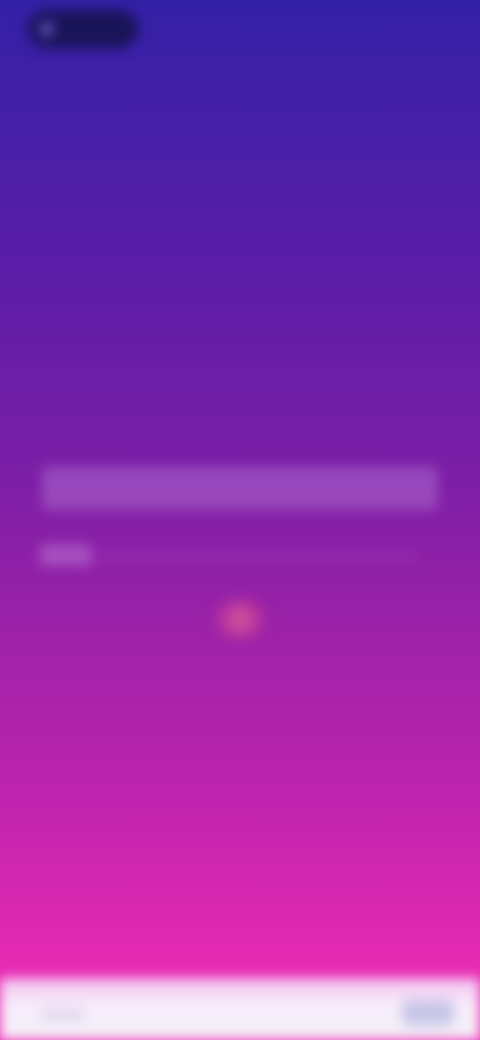 The width and height of the screenshot is (480, 1040). What do you see at coordinates (240, 1009) in the screenshot?
I see `bottom-bar` at bounding box center [240, 1009].